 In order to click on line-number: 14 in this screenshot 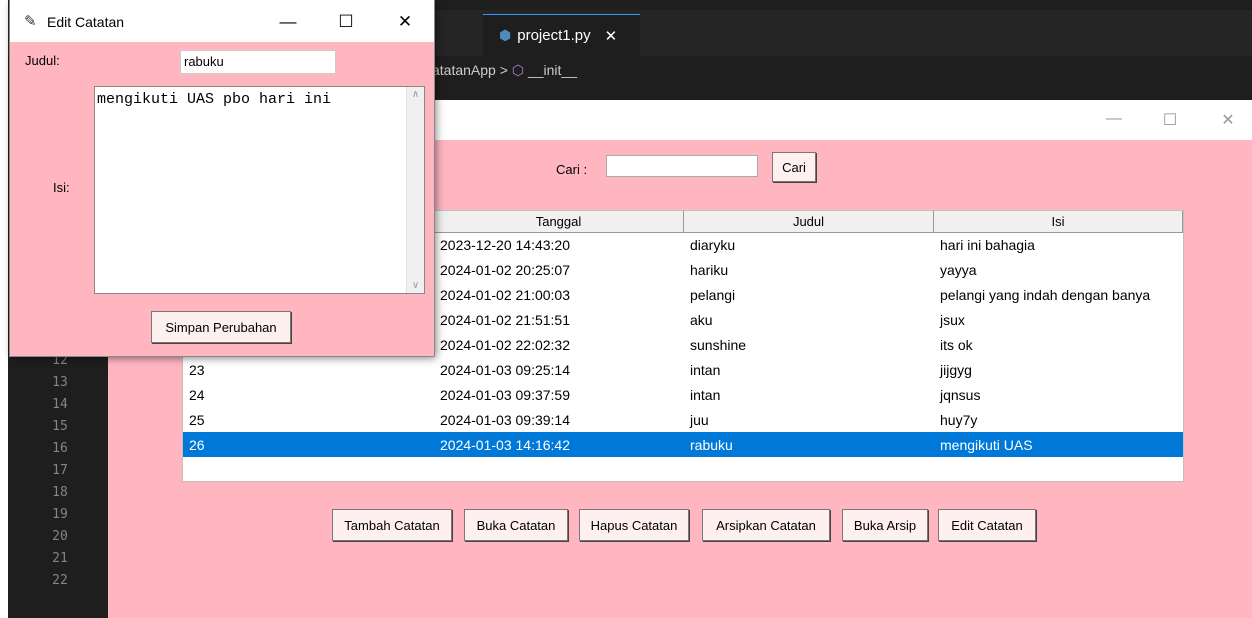, I will do `click(60, 404)`.